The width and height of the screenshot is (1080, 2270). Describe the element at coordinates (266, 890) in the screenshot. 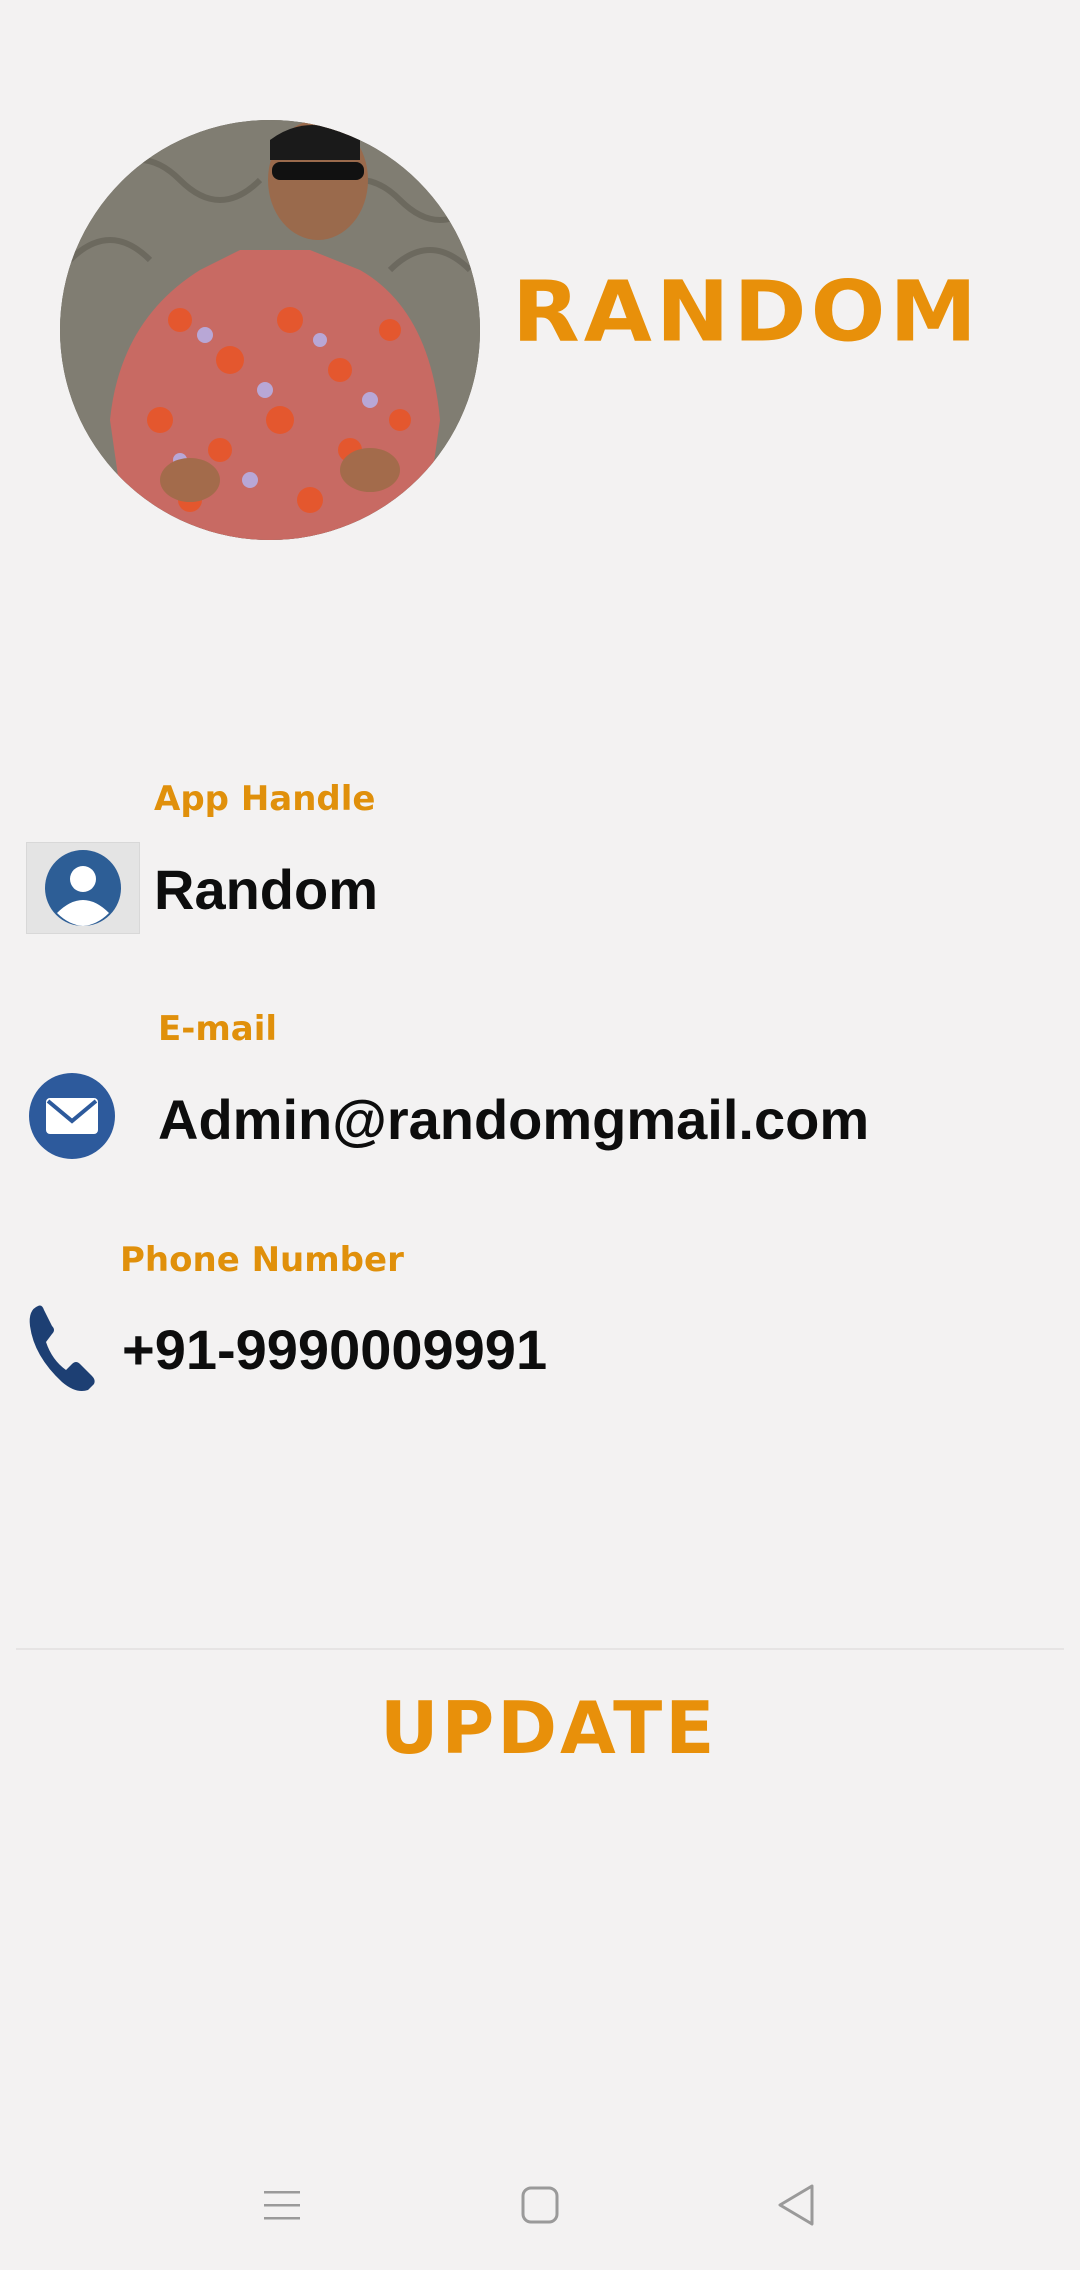

I see `app-handle-value: Random` at that location.